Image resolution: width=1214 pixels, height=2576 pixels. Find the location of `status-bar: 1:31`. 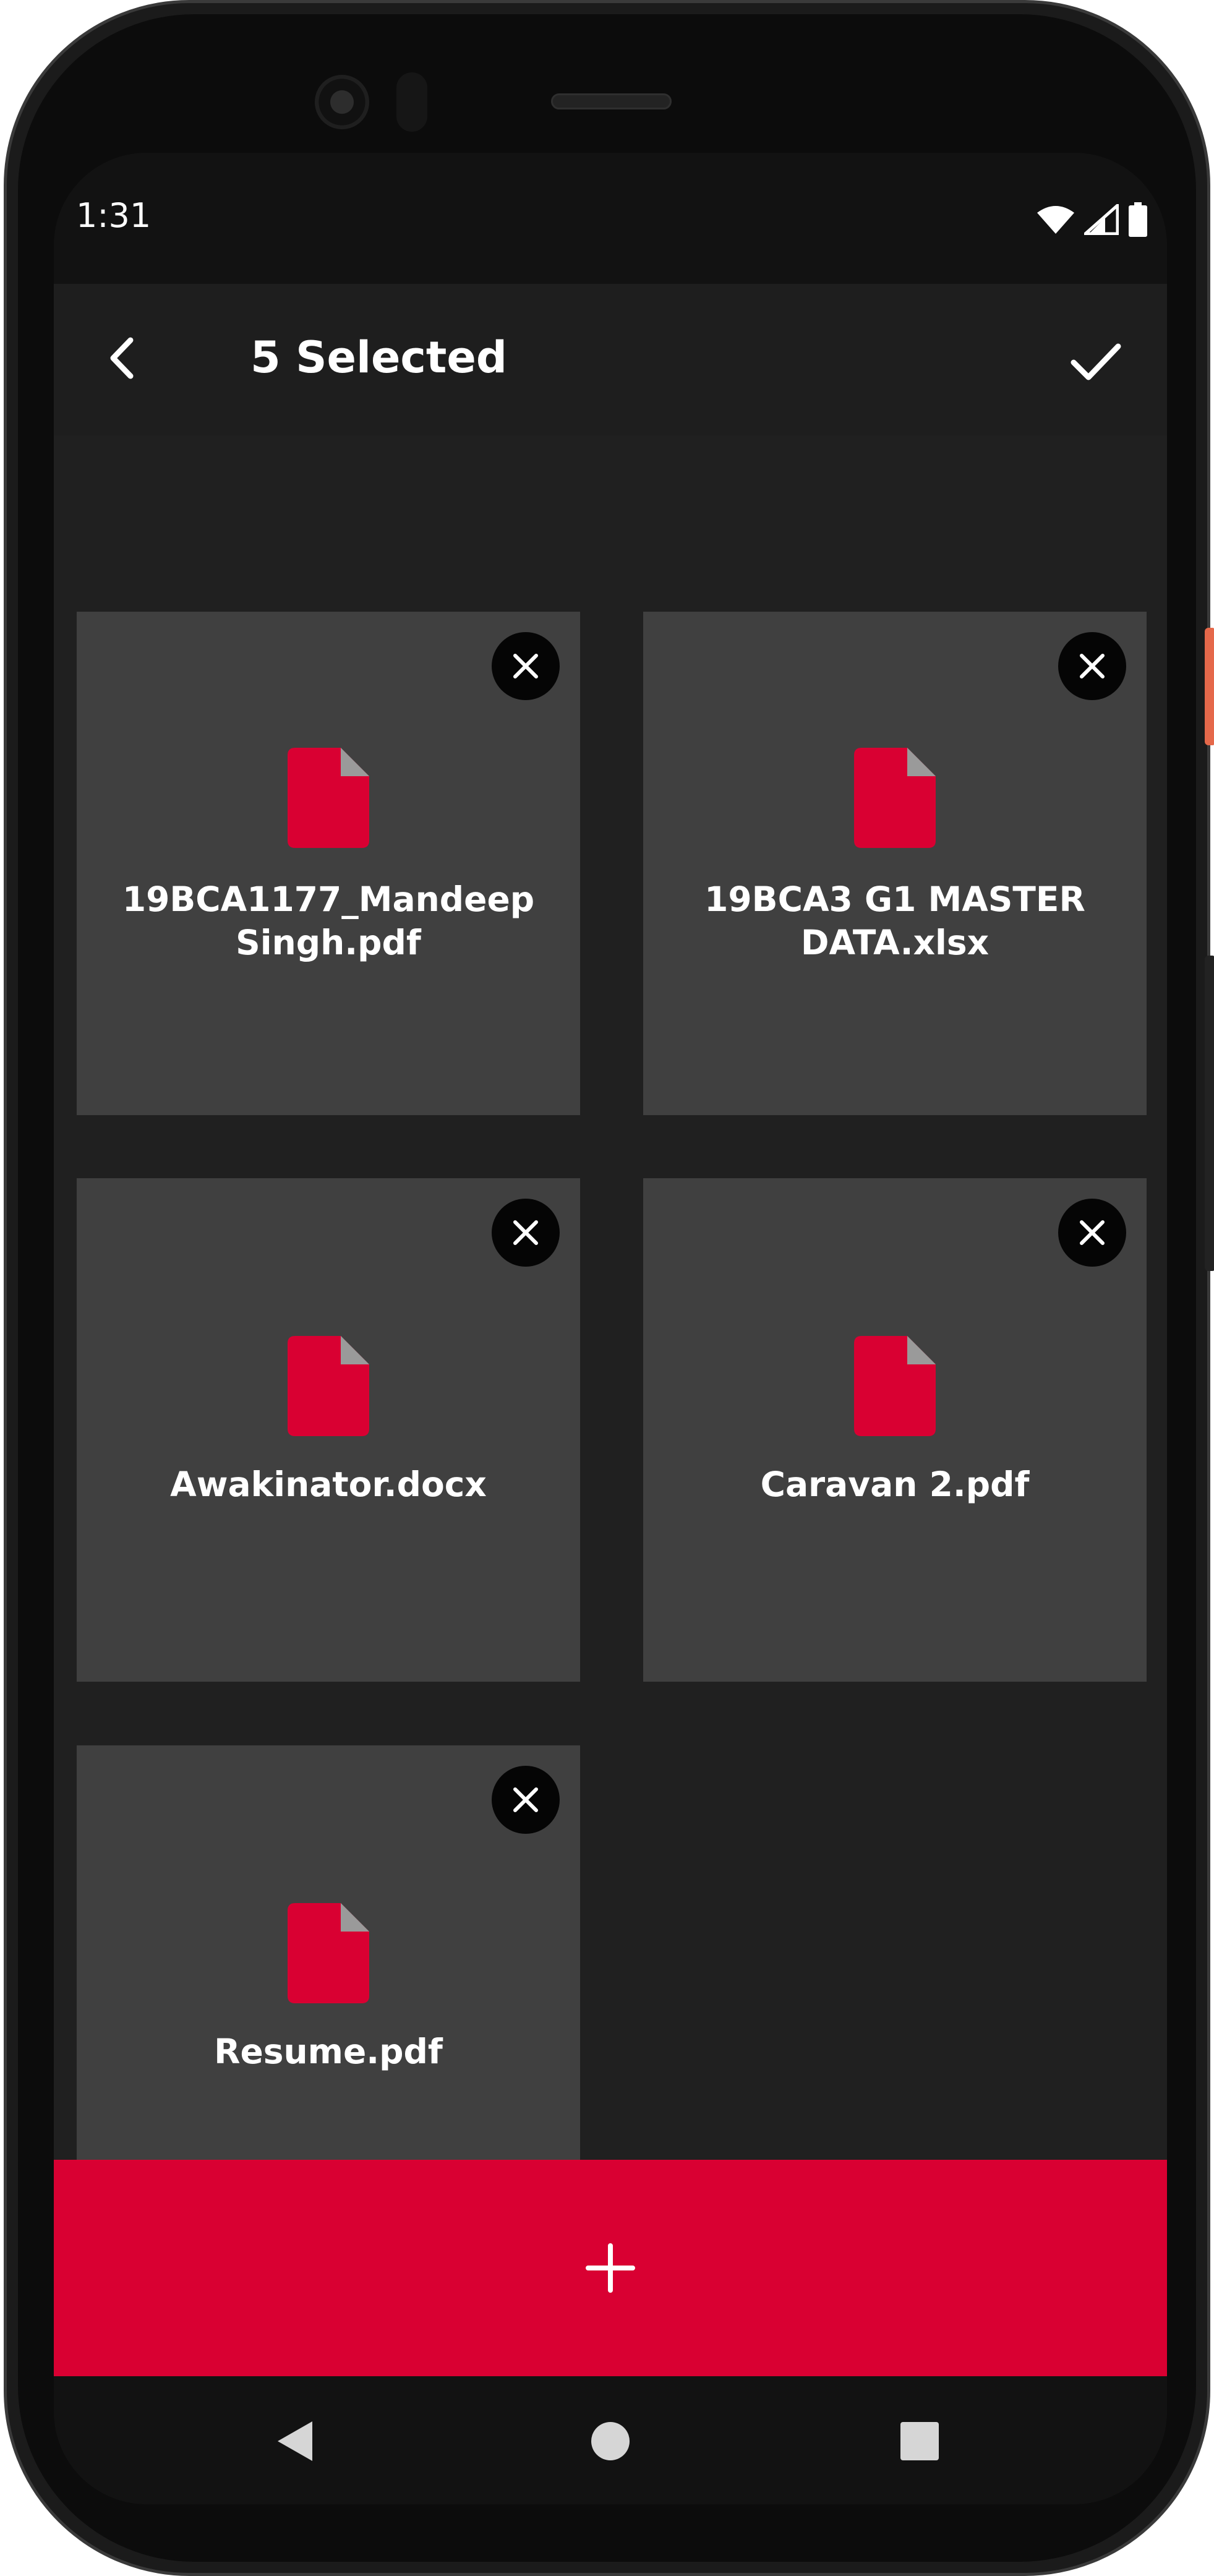

status-bar: 1:31 is located at coordinates (611, 218).